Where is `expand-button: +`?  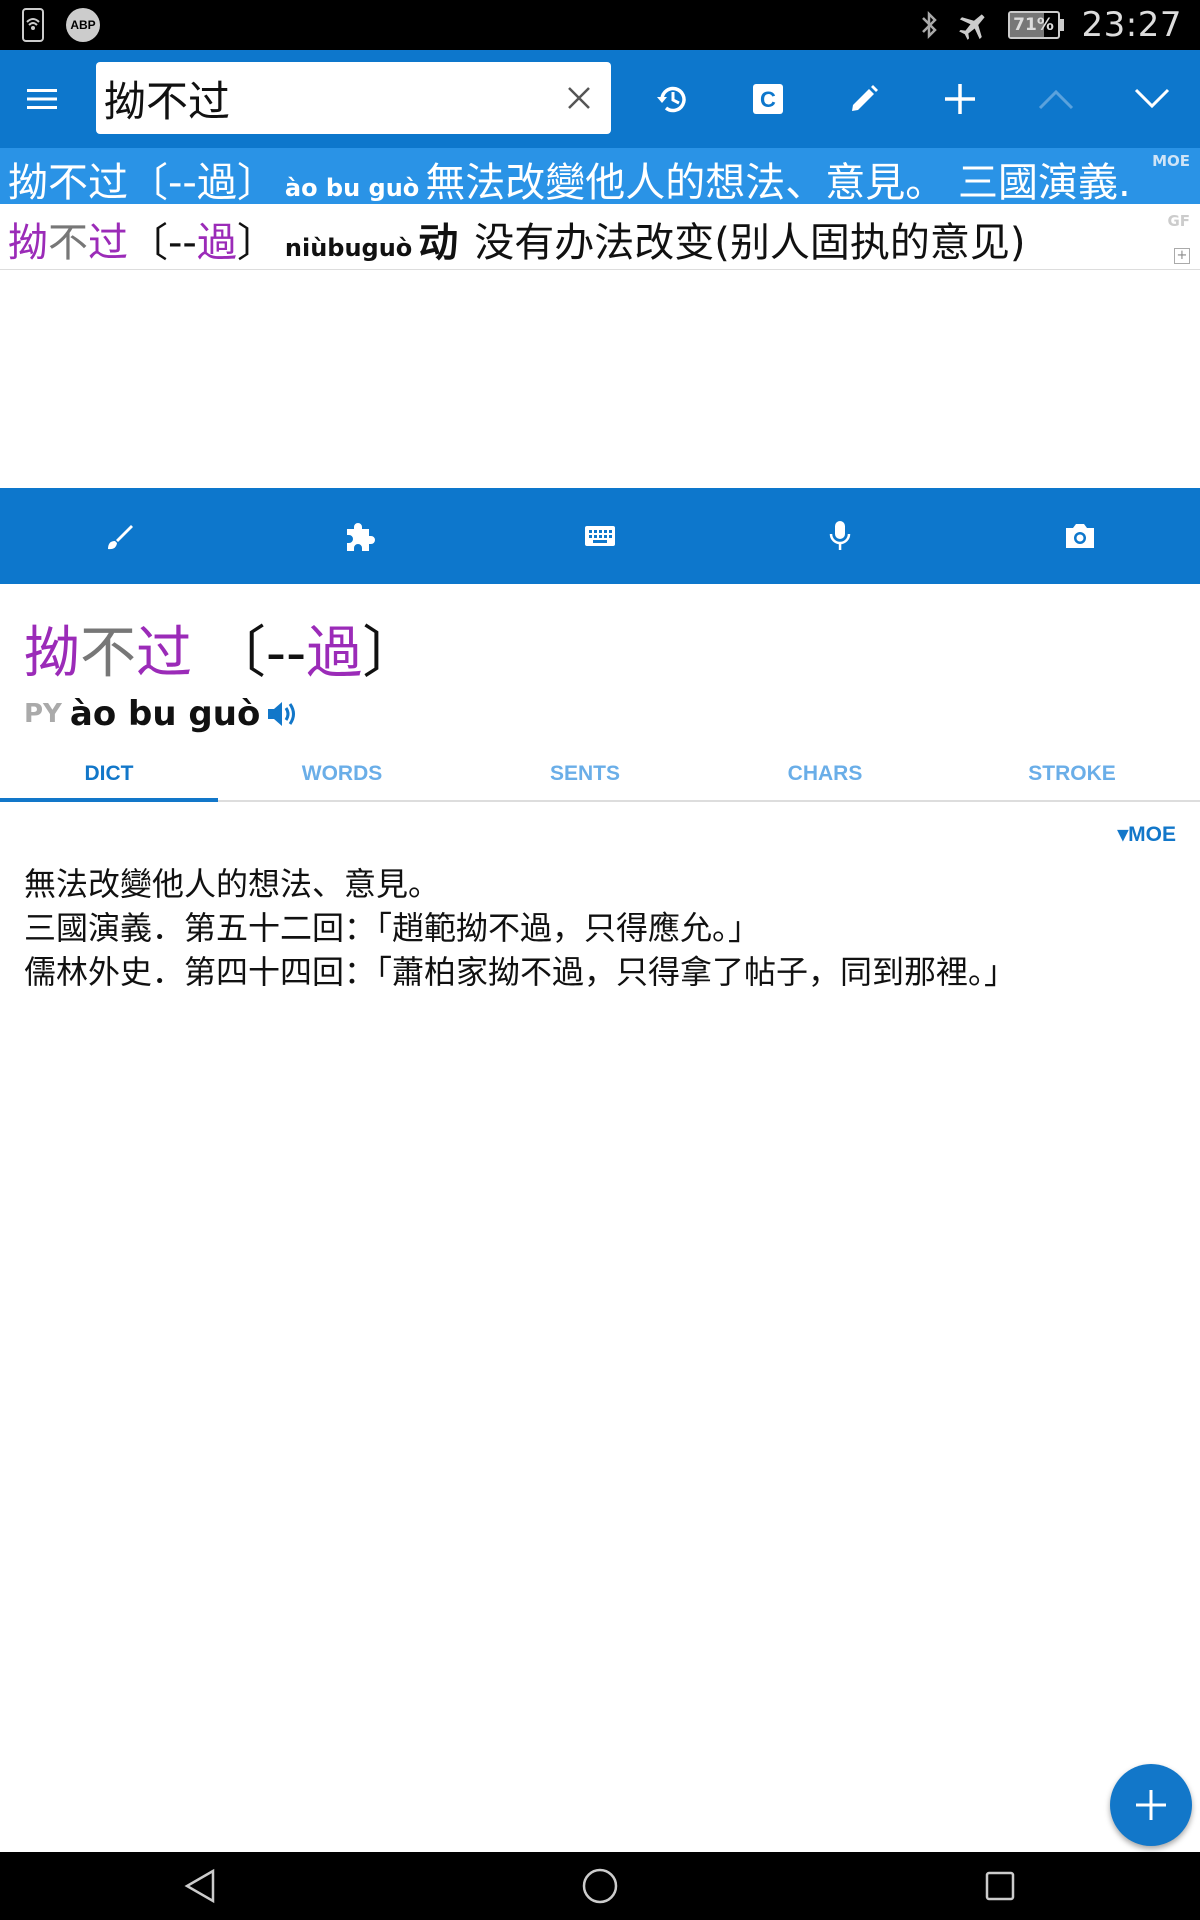
expand-button: + is located at coordinates (1182, 256).